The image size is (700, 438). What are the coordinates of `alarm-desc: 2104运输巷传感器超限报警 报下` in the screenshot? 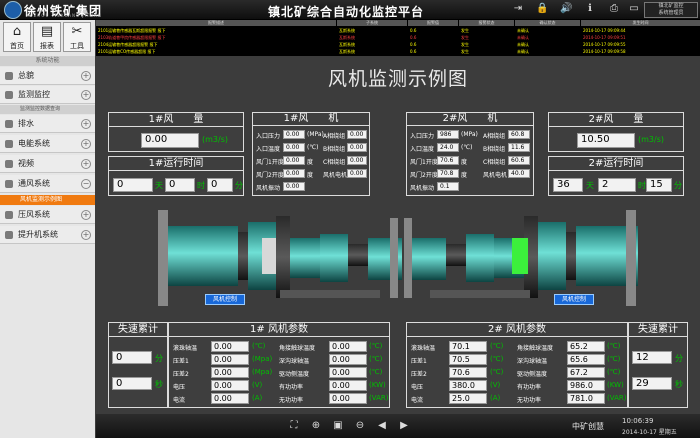 It's located at (128, 44).